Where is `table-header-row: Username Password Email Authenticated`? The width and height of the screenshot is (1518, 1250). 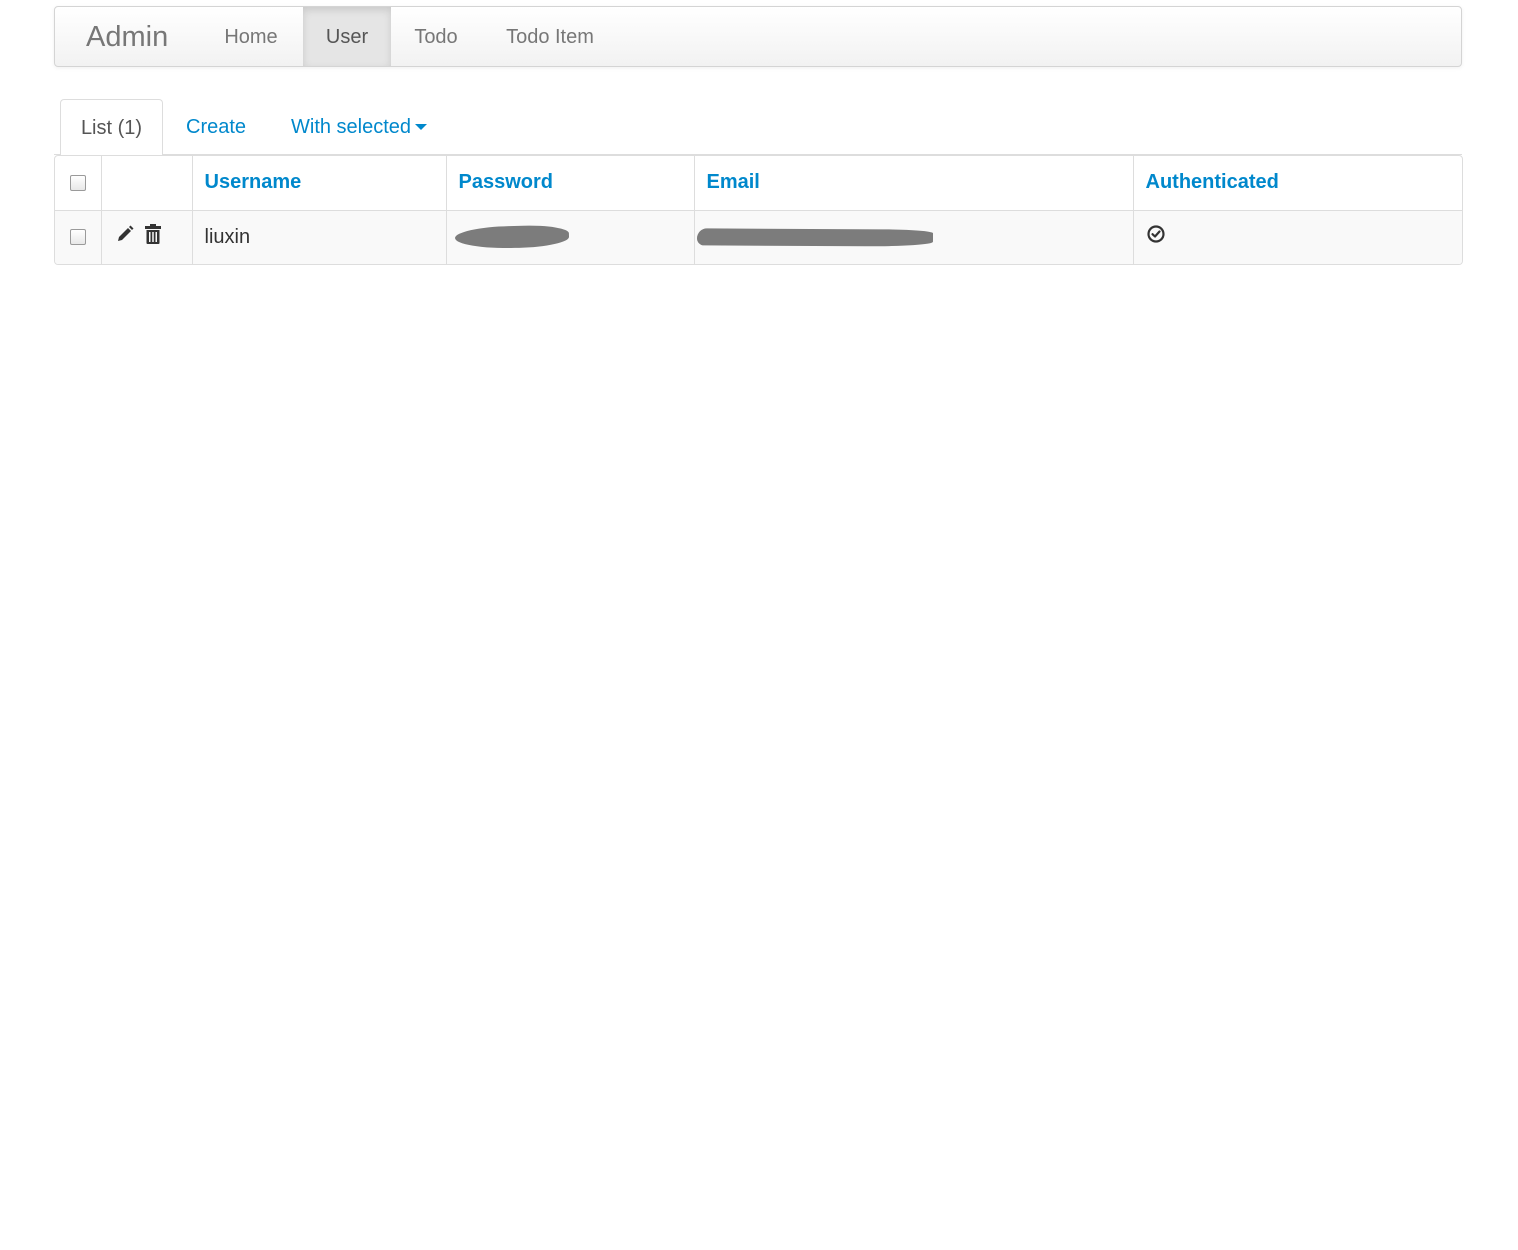
table-header-row: Username Password Email Authenticated is located at coordinates (758, 183).